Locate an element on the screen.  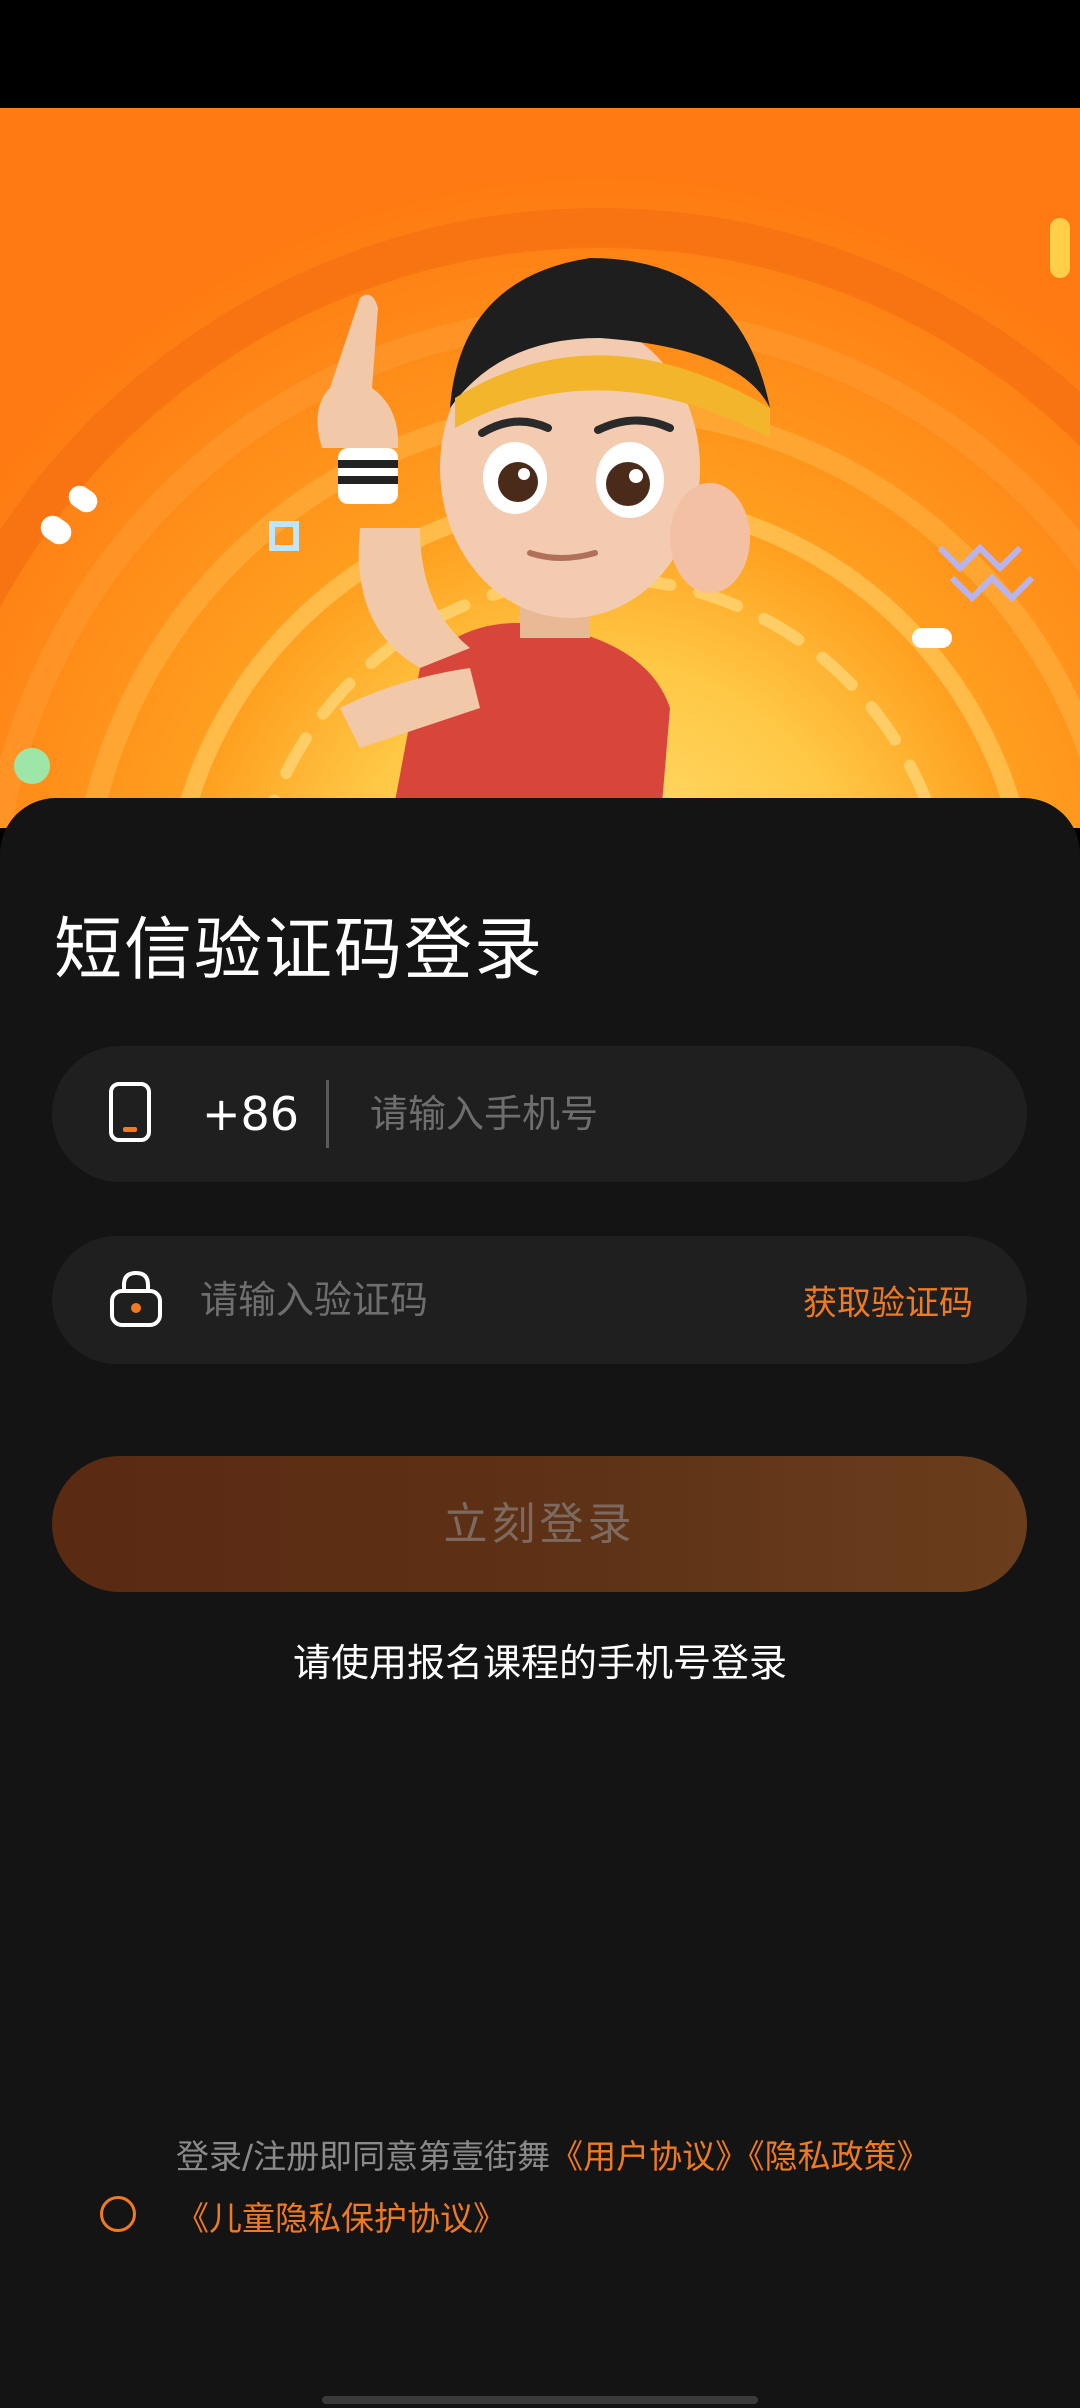
code-field: 获取验证码 is located at coordinates (539, 1300).